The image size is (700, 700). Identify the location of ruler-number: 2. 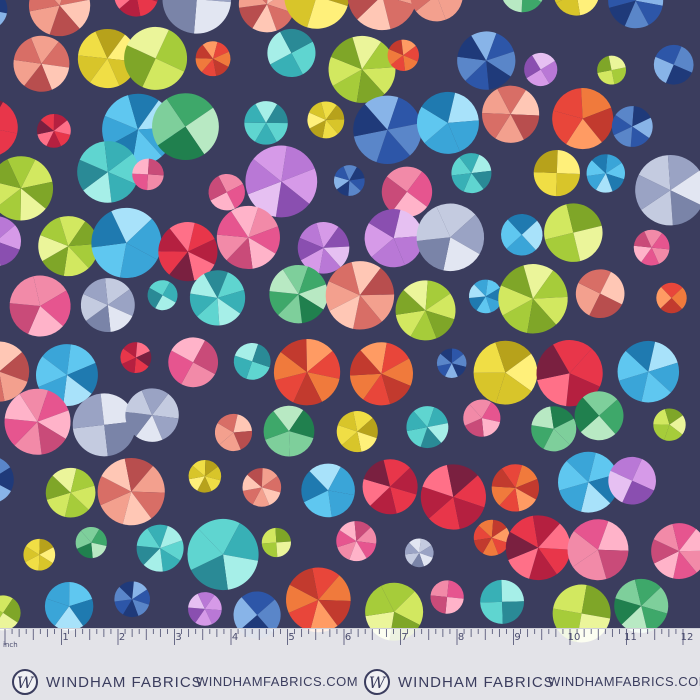
(122, 637).